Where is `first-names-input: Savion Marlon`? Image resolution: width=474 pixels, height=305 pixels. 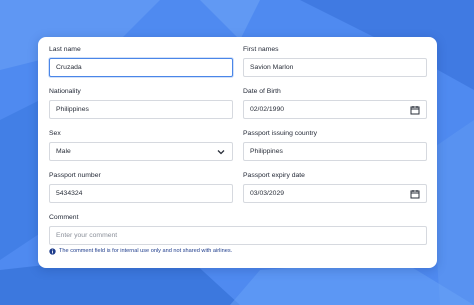 first-names-input: Savion Marlon is located at coordinates (335, 67).